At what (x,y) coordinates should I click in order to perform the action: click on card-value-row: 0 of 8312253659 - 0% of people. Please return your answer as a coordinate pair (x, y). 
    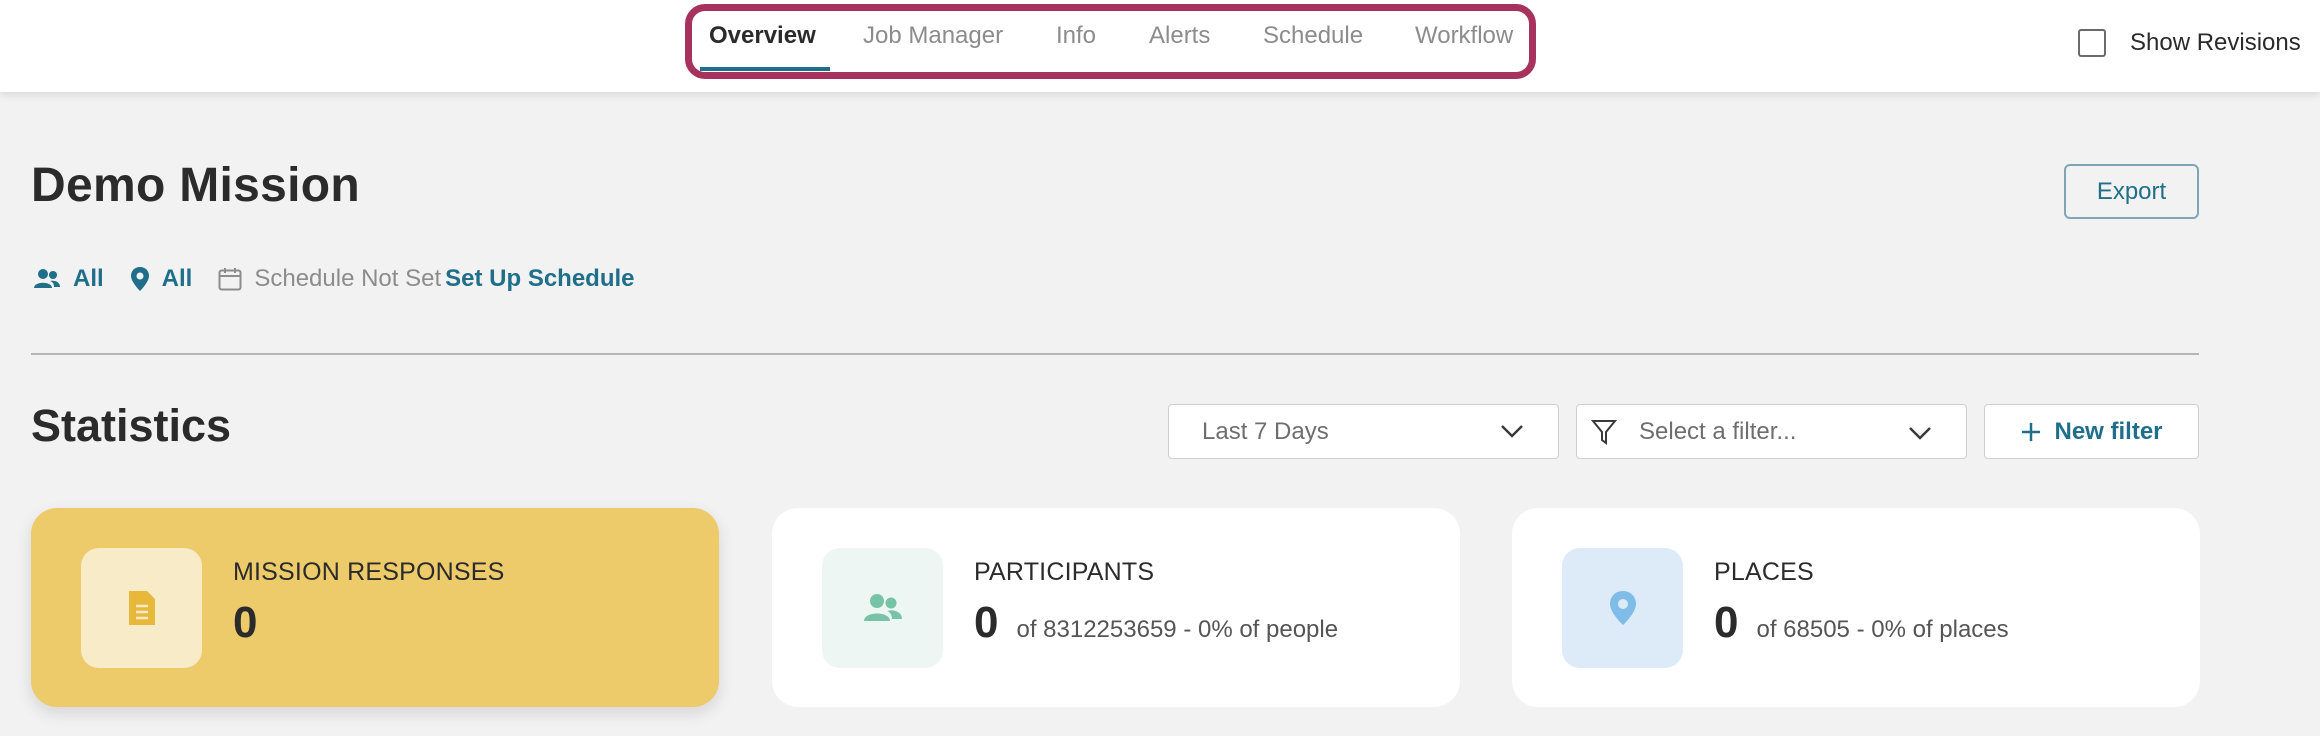
    Looking at the image, I should click on (1156, 623).